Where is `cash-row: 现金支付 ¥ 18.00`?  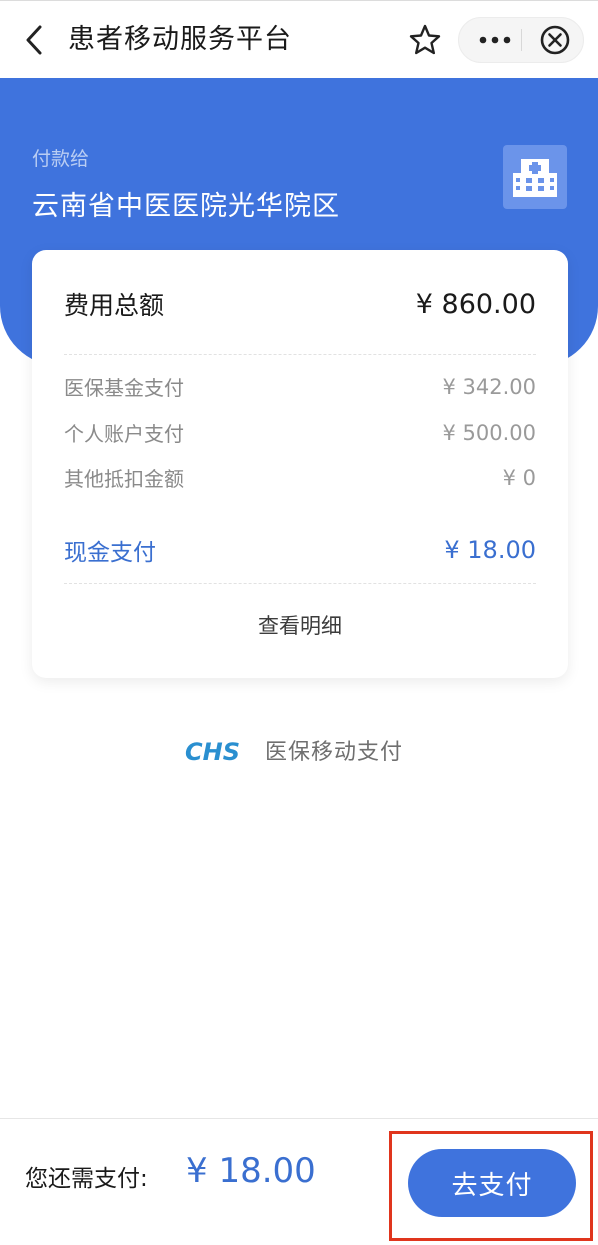 cash-row: 现金支付 ¥ 18.00 is located at coordinates (300, 550).